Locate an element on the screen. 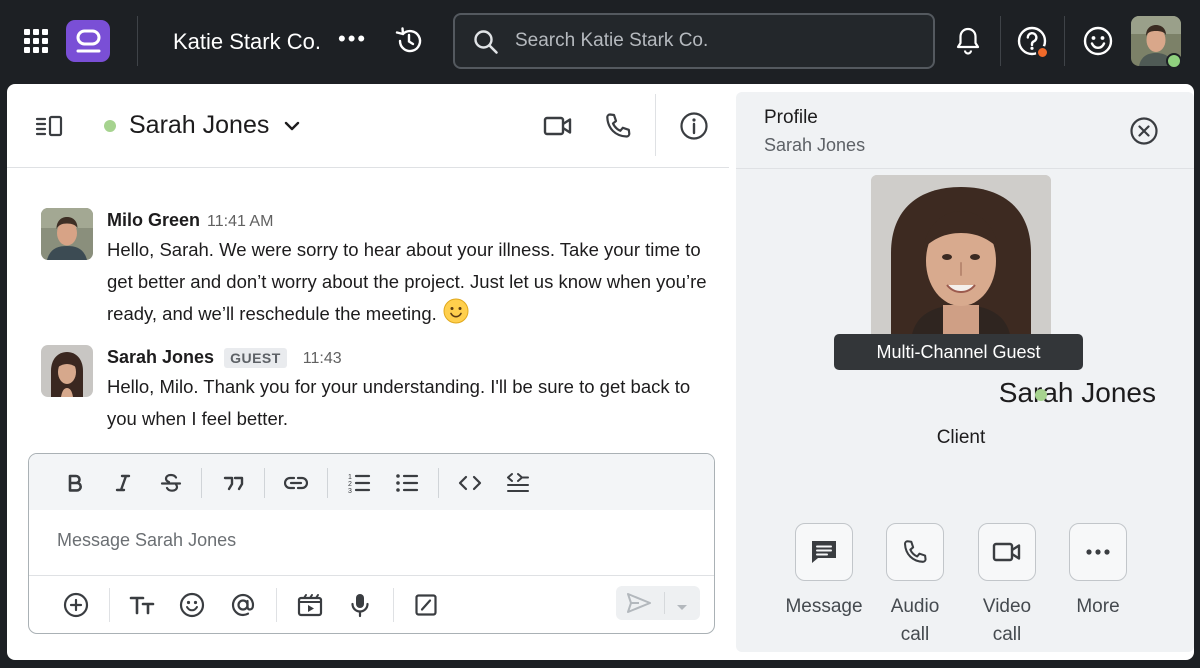 Image resolution: width=1200 pixels, height=668 pixels. emoji-icon is located at coordinates (1098, 43).